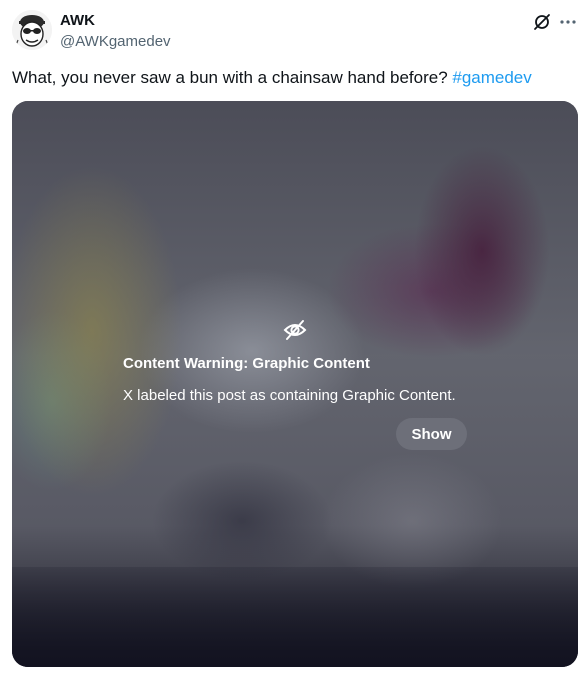  I want to click on more-icon, so click(568, 22).